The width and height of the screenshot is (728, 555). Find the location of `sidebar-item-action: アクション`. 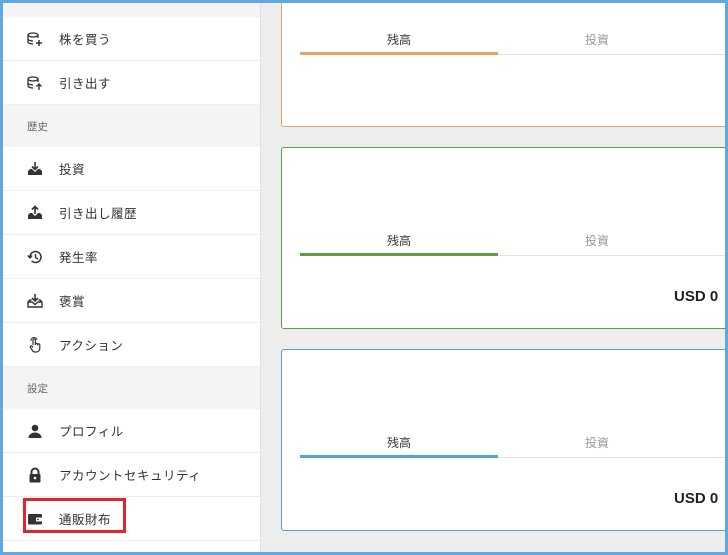

sidebar-item-action: アクション is located at coordinates (131, 345).